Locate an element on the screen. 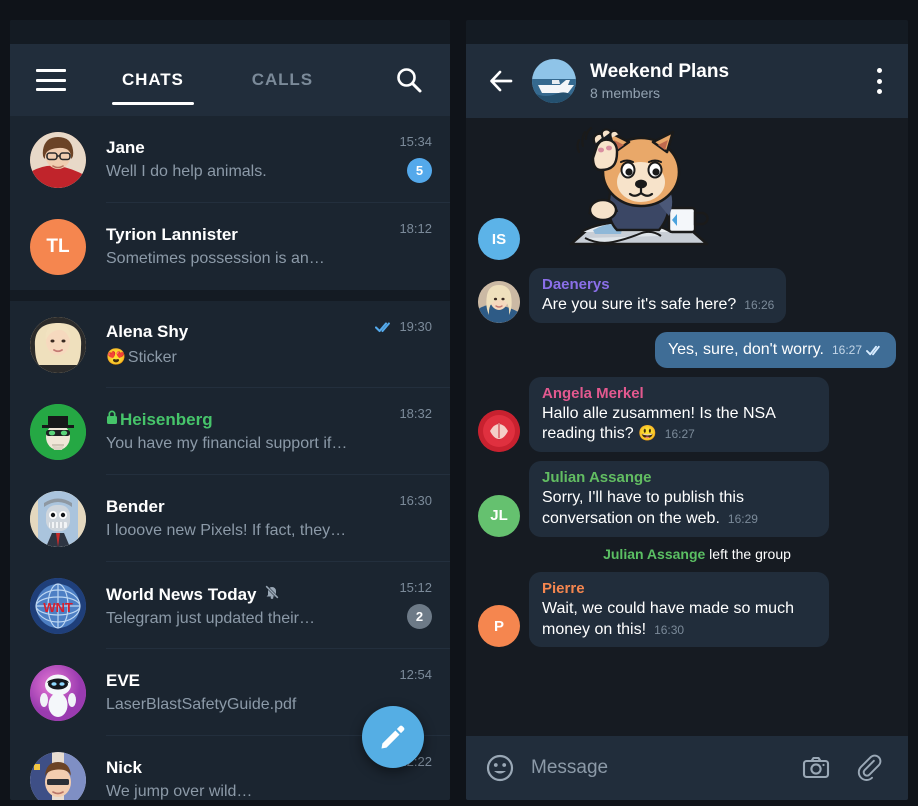 This screenshot has height=806, width=918. conversation-titles: Weekend Plans 8 members is located at coordinates (729, 81).